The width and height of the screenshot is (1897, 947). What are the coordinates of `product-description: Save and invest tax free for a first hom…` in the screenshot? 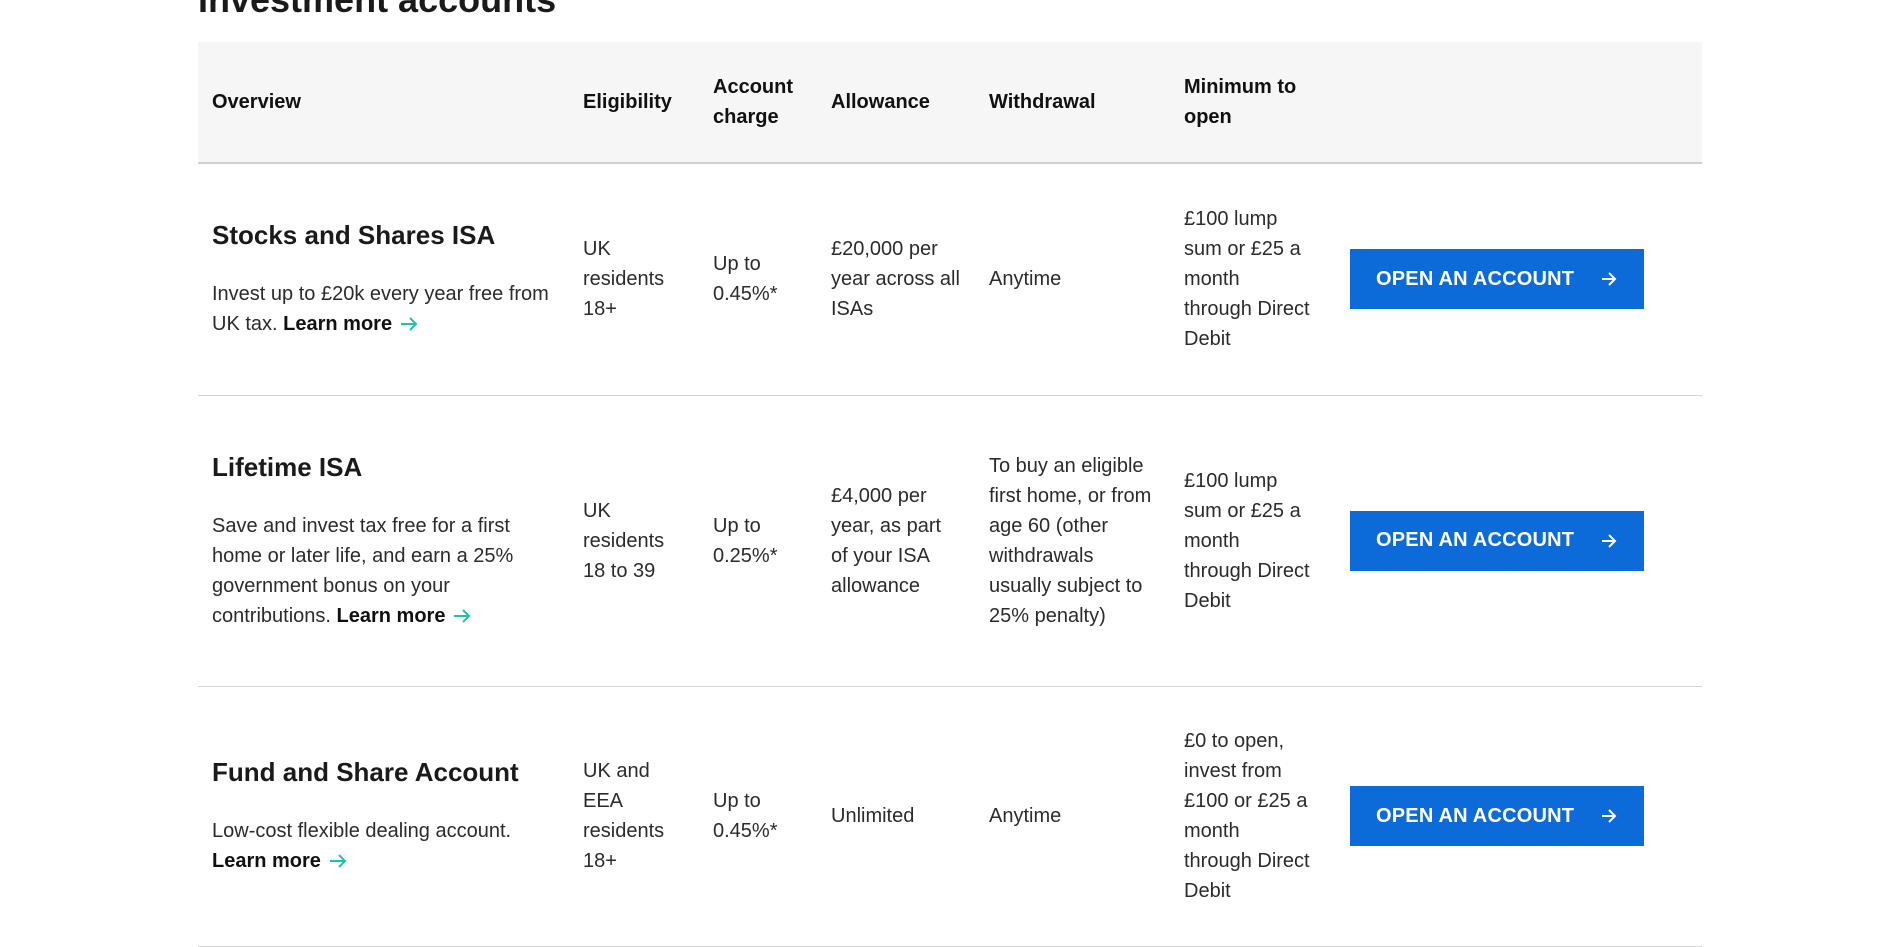 It's located at (383, 571).